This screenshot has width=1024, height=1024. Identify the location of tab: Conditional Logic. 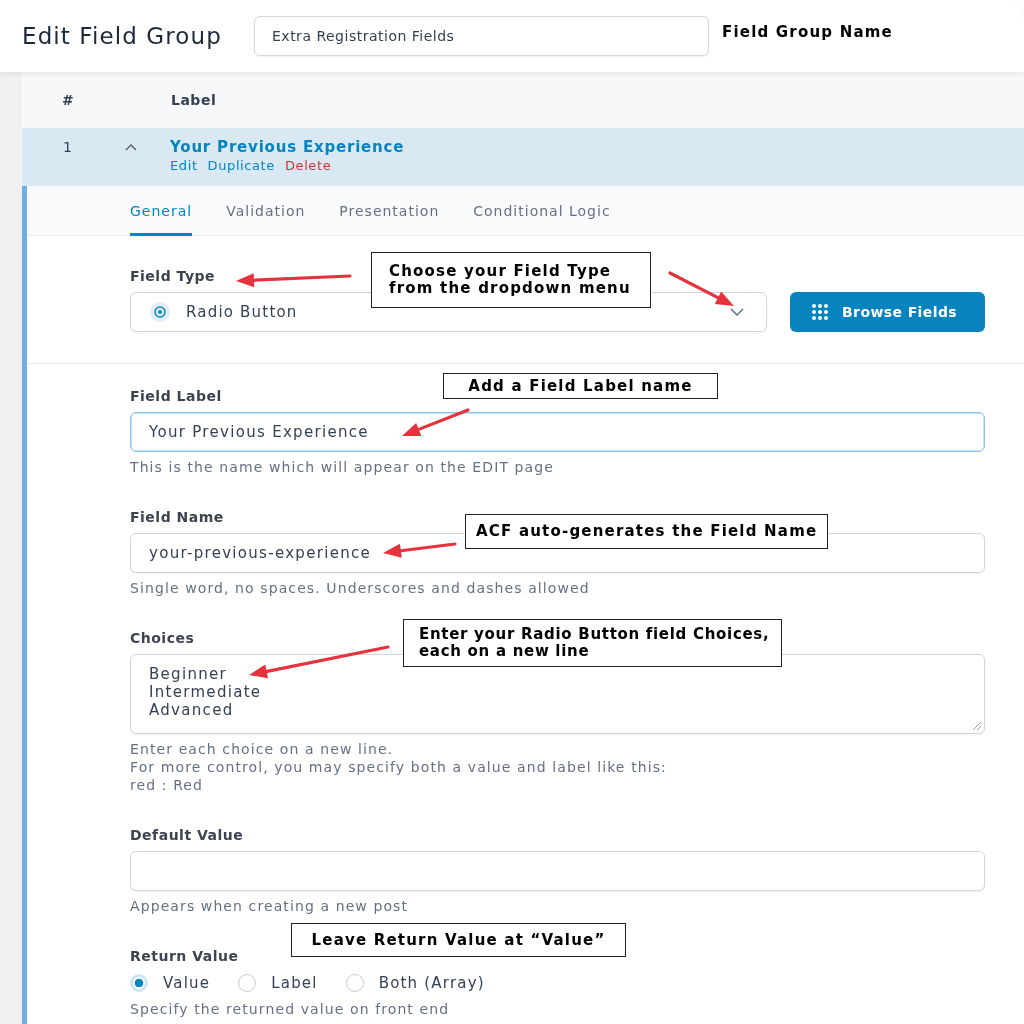
(542, 211).